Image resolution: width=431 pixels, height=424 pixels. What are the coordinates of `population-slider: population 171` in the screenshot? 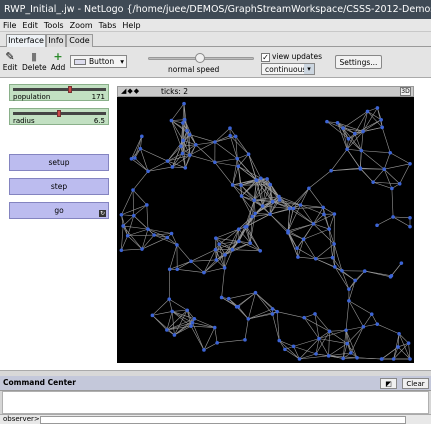 It's located at (59, 92).